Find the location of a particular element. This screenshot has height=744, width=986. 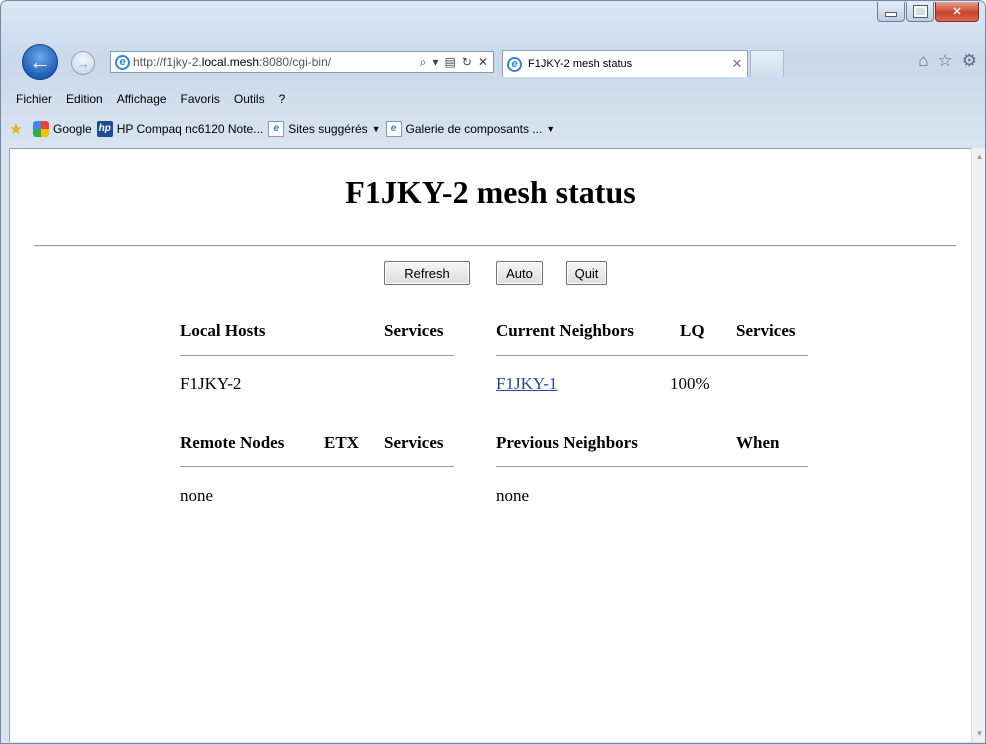

favorites-star-icon: ☆ is located at coordinates (945, 61).